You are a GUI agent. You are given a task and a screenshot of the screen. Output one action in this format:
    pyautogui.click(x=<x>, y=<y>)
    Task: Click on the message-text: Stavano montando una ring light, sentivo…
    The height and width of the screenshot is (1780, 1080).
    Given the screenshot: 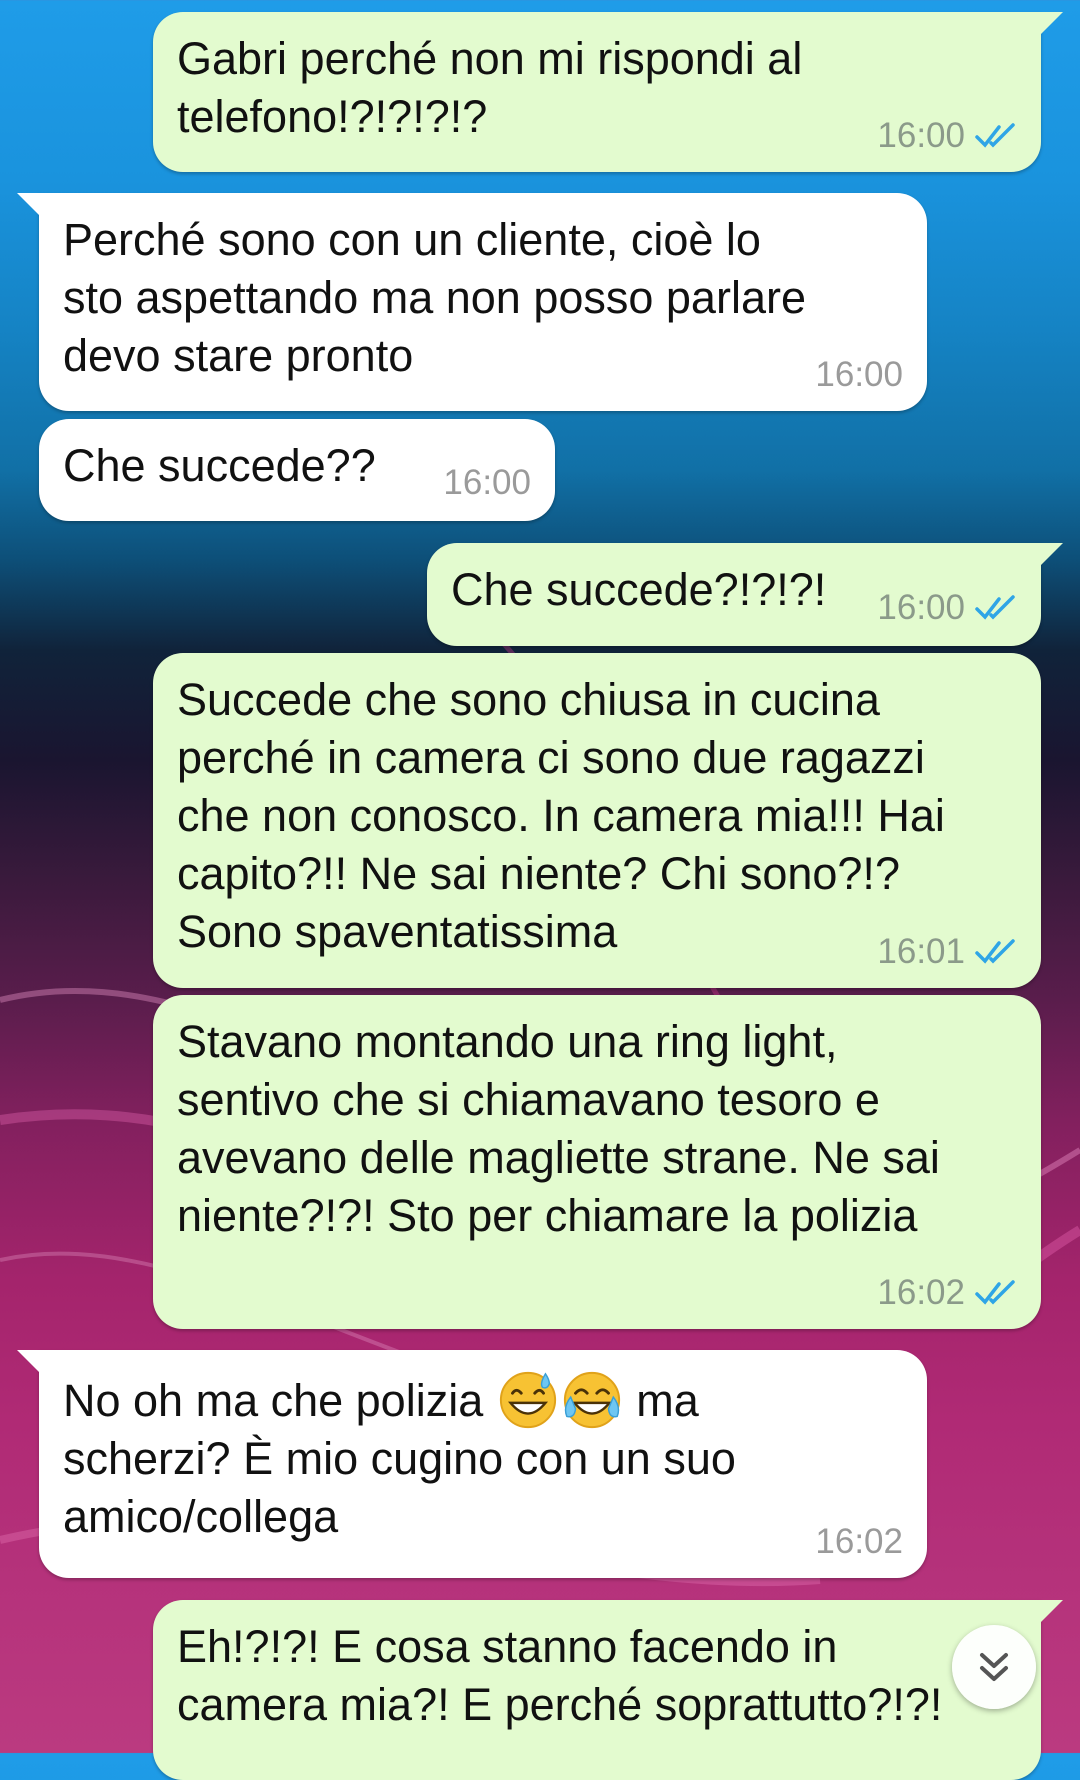 What is the action you would take?
    pyautogui.click(x=558, y=1128)
    